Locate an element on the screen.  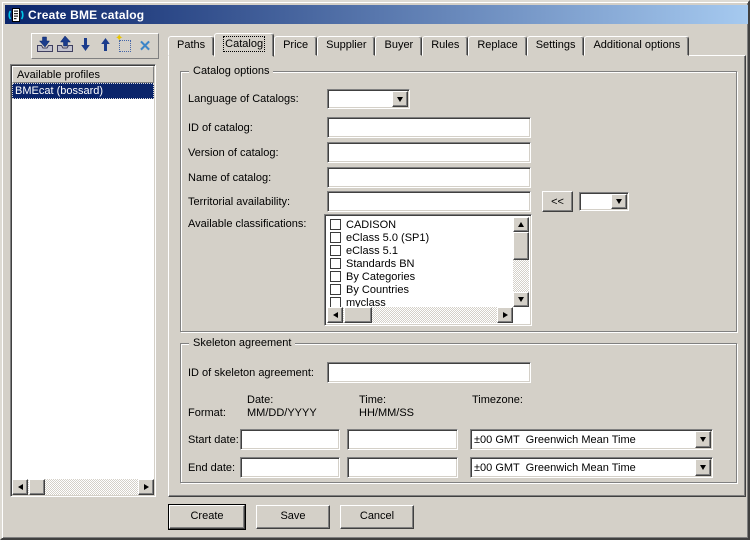
tab-settings: Settings is located at coordinates (555, 46).